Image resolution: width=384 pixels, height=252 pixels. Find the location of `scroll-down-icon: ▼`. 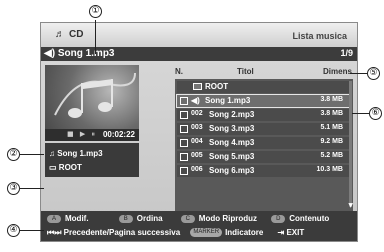

scroll-down-icon: ▼ is located at coordinates (350, 205).